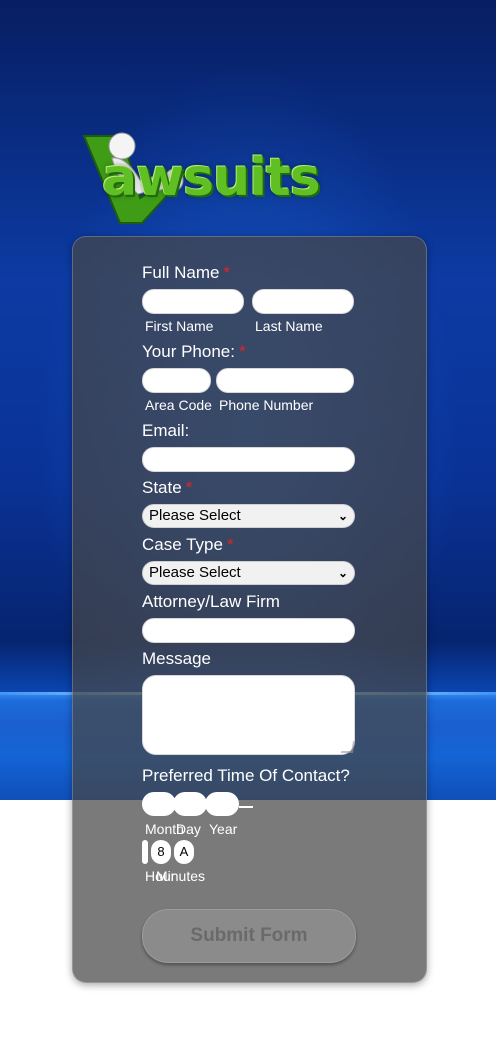  What do you see at coordinates (249, 936) in the screenshot?
I see `submit-button: Submit Form` at bounding box center [249, 936].